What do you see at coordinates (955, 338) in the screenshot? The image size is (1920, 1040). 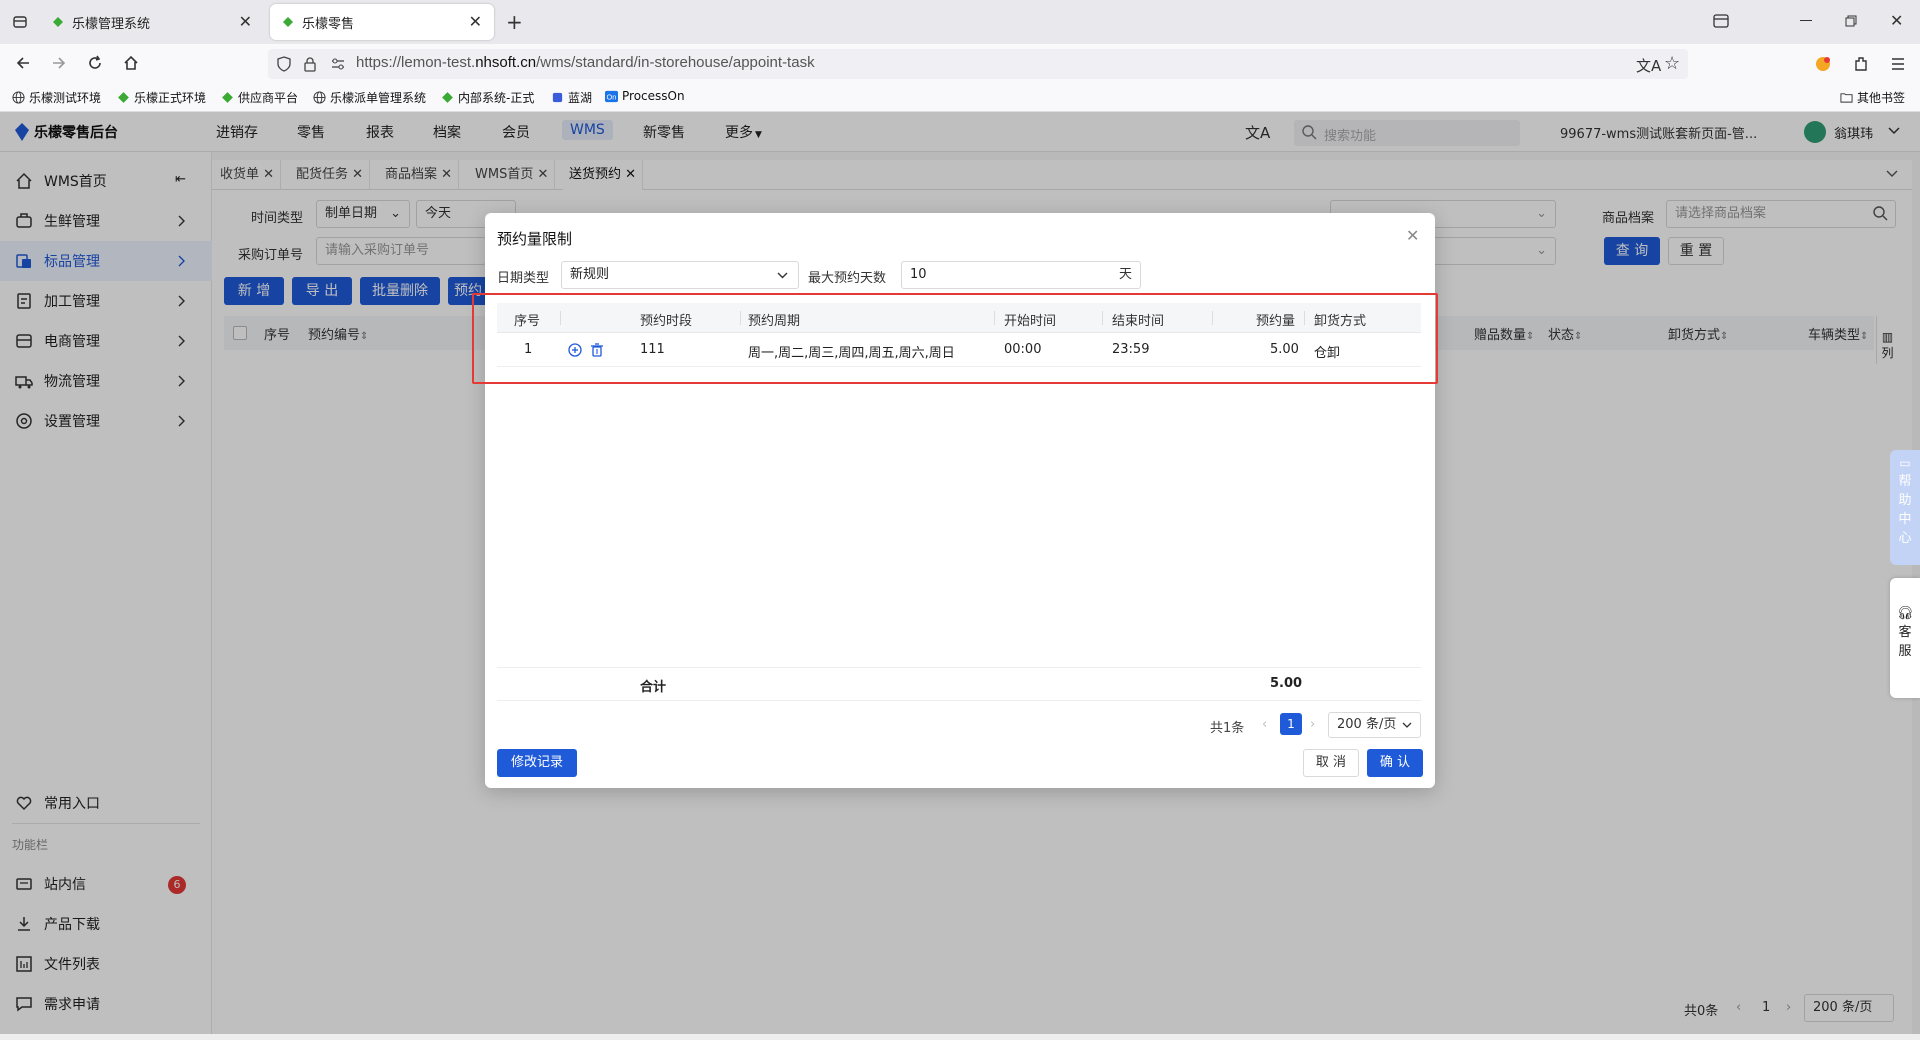 I see `highlight-box` at bounding box center [955, 338].